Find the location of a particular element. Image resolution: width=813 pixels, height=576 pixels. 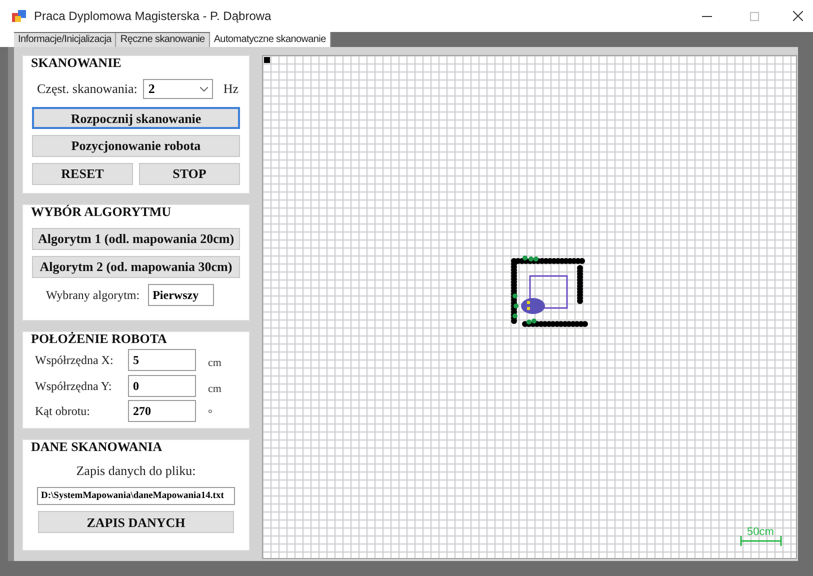

frequency-dropdown: 2 is located at coordinates (178, 89).